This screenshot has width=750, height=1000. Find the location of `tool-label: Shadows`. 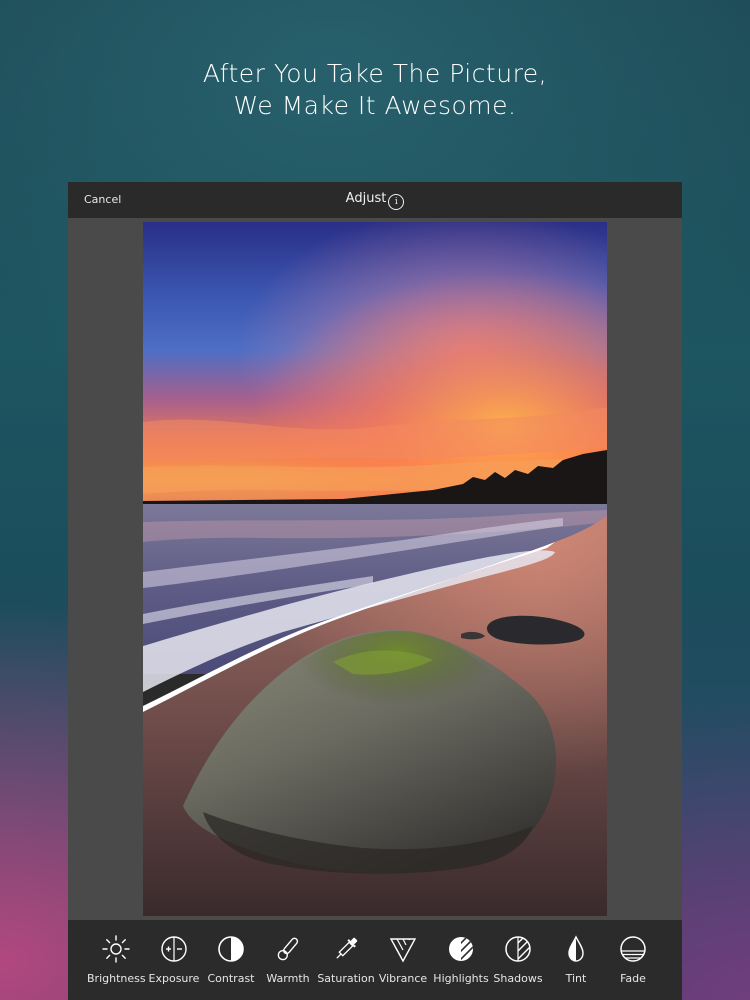

tool-label: Shadows is located at coordinates (518, 978).